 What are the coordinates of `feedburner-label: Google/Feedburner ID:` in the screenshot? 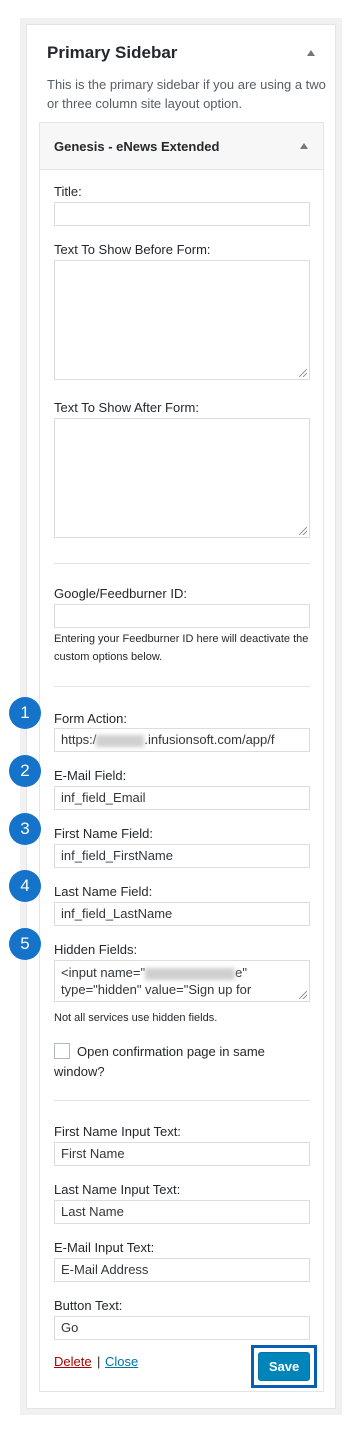 It's located at (120, 593).